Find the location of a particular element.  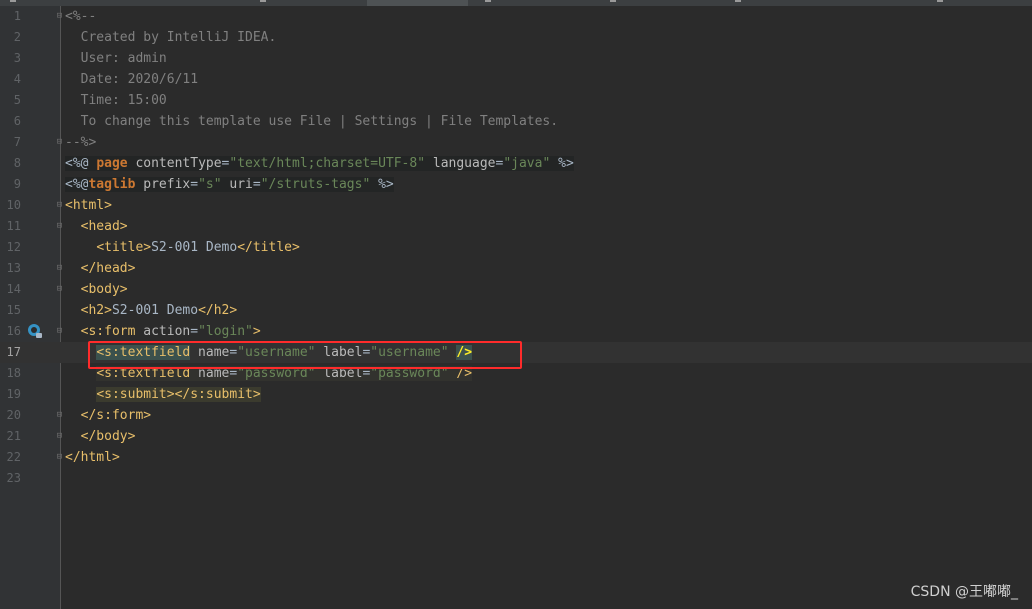

code-text: </head> is located at coordinates (100, 268).